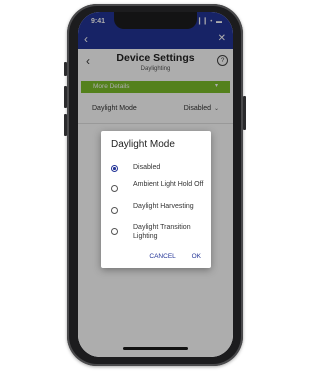 This screenshot has width=320, height=372. Describe the element at coordinates (163, 206) in the screenshot. I see `option-label: Daylight Harvesting` at that location.